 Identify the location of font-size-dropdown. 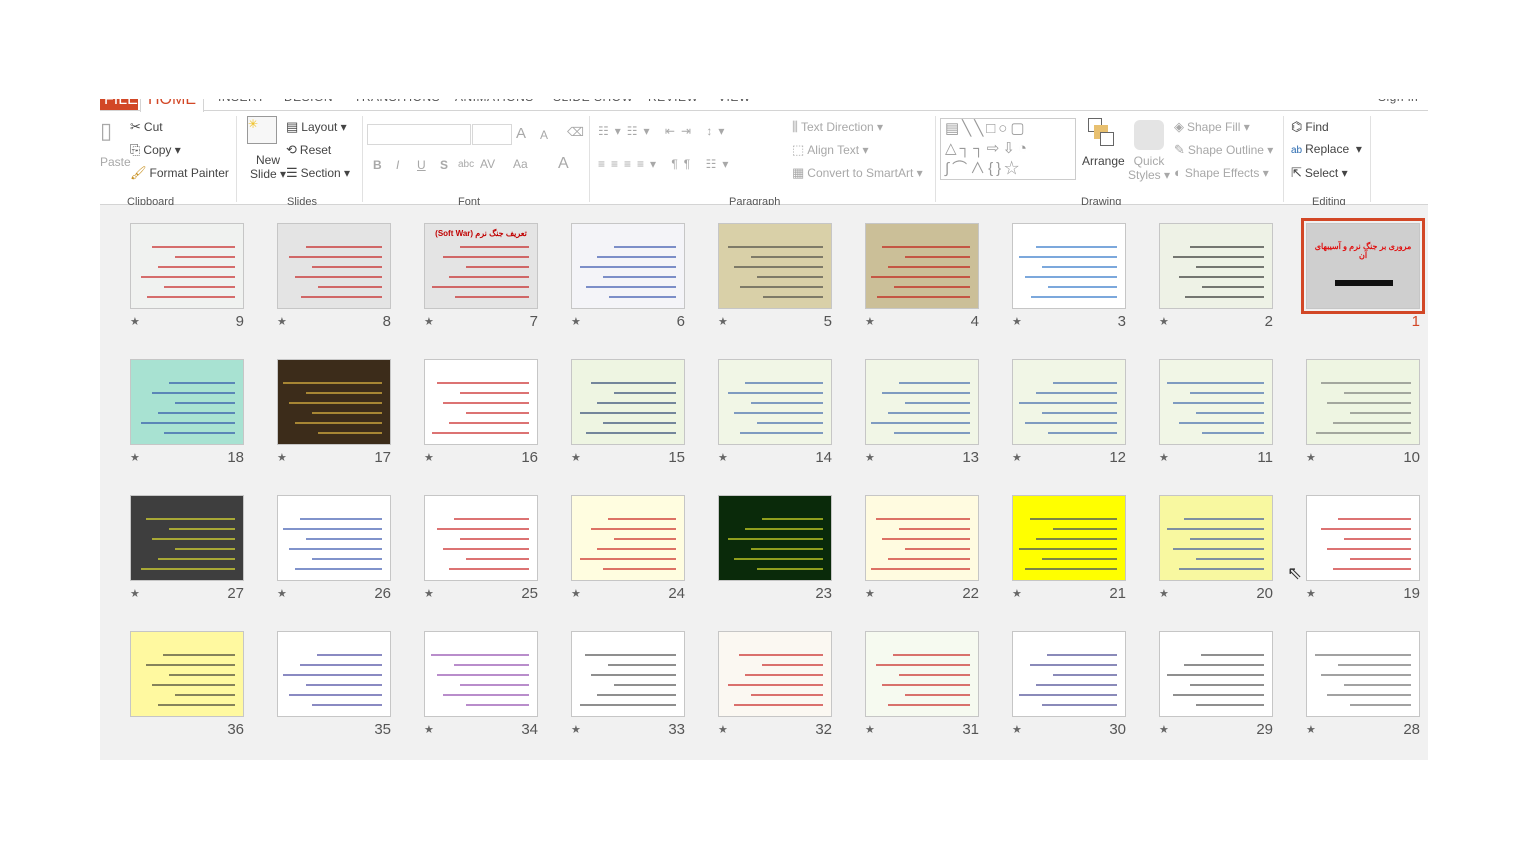
(492, 134).